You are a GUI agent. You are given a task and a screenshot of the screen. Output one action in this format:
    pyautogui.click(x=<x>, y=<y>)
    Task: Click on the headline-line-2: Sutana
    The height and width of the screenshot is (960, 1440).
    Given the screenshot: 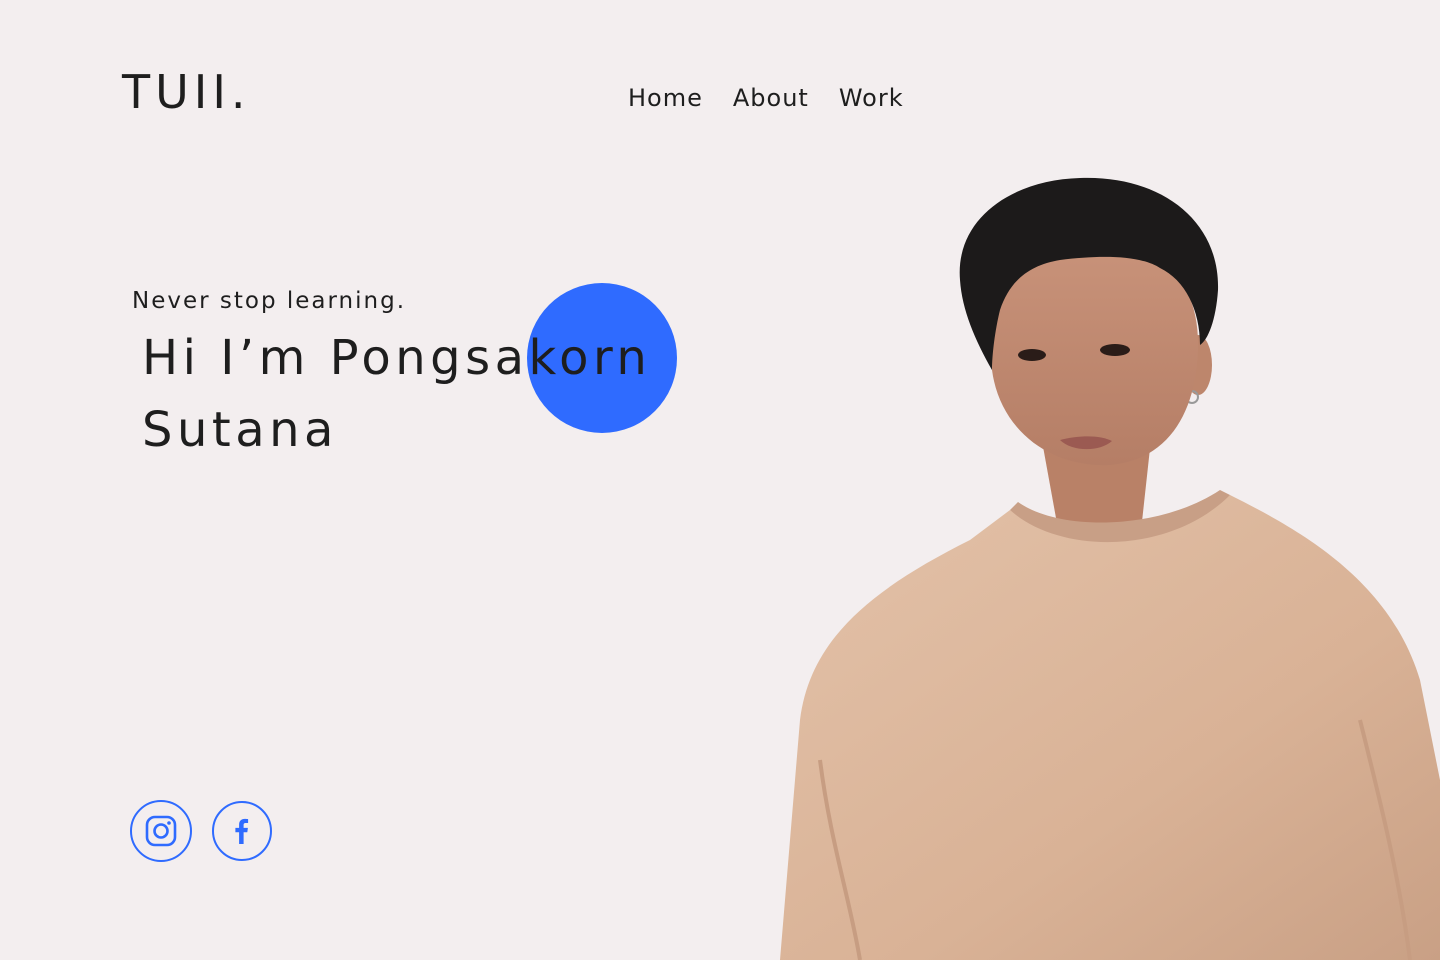 What is the action you would take?
    pyautogui.click(x=240, y=430)
    